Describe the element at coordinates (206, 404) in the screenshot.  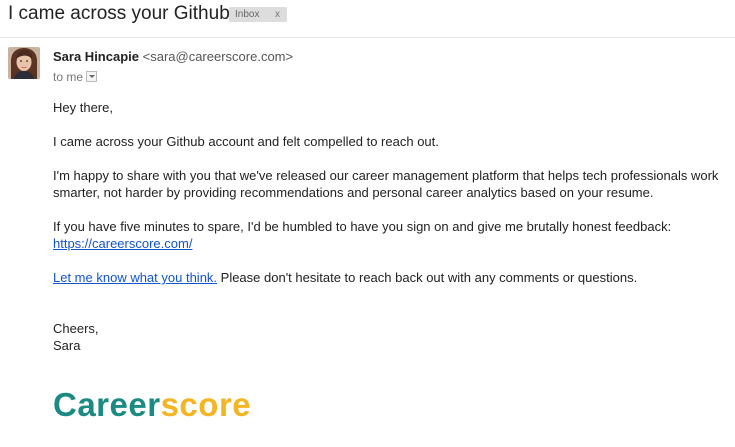
I see `logo-part-score: score` at that location.